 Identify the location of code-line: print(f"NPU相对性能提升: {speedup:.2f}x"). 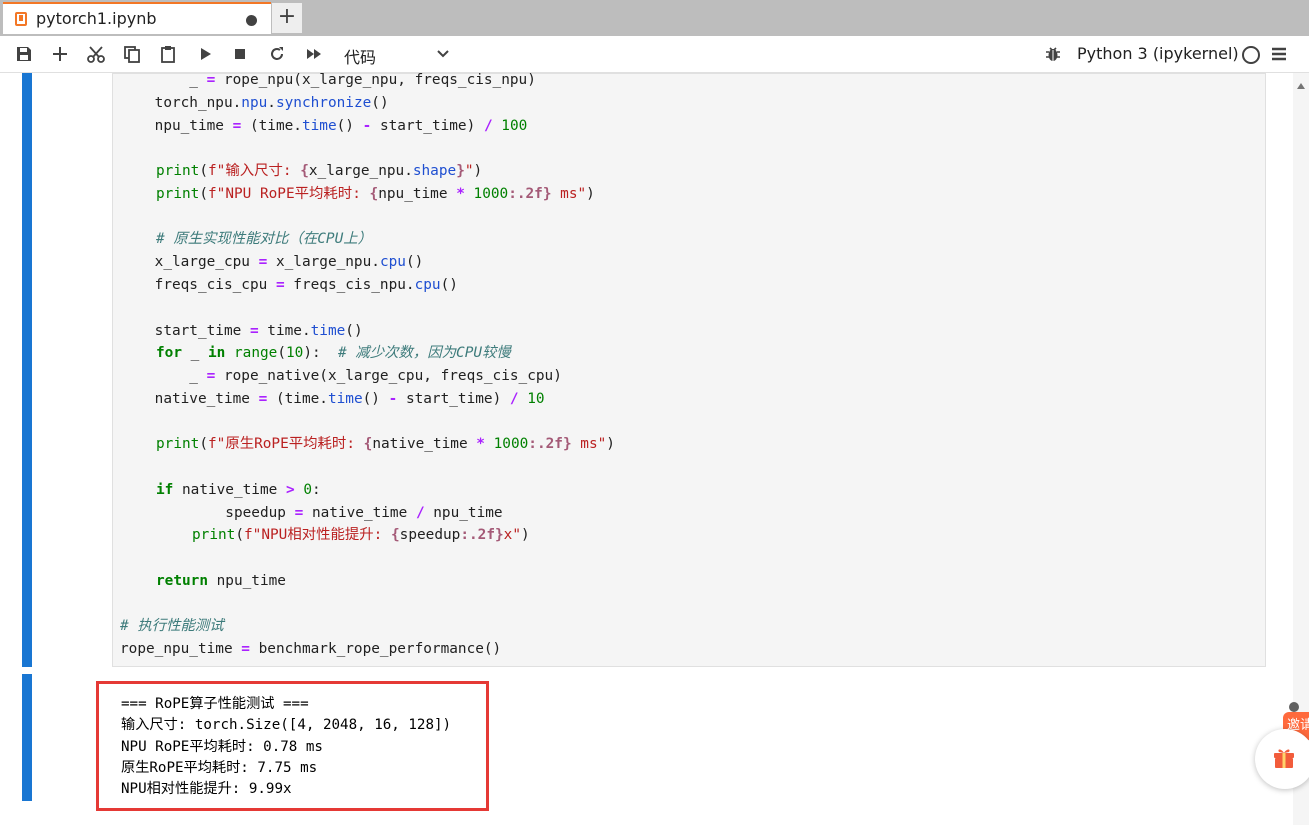
(361, 535).